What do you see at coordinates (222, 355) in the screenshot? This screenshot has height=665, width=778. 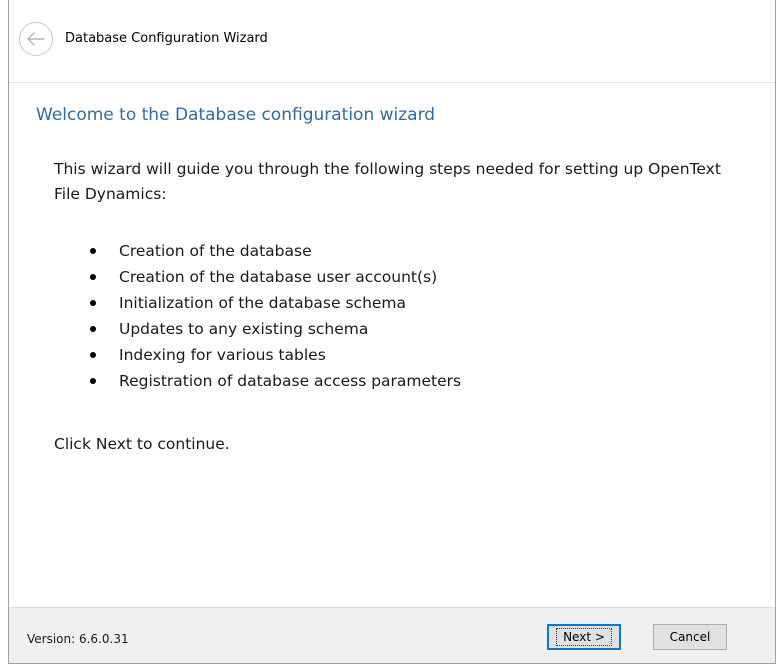 I see `step-label: Indexing for various tables` at bounding box center [222, 355].